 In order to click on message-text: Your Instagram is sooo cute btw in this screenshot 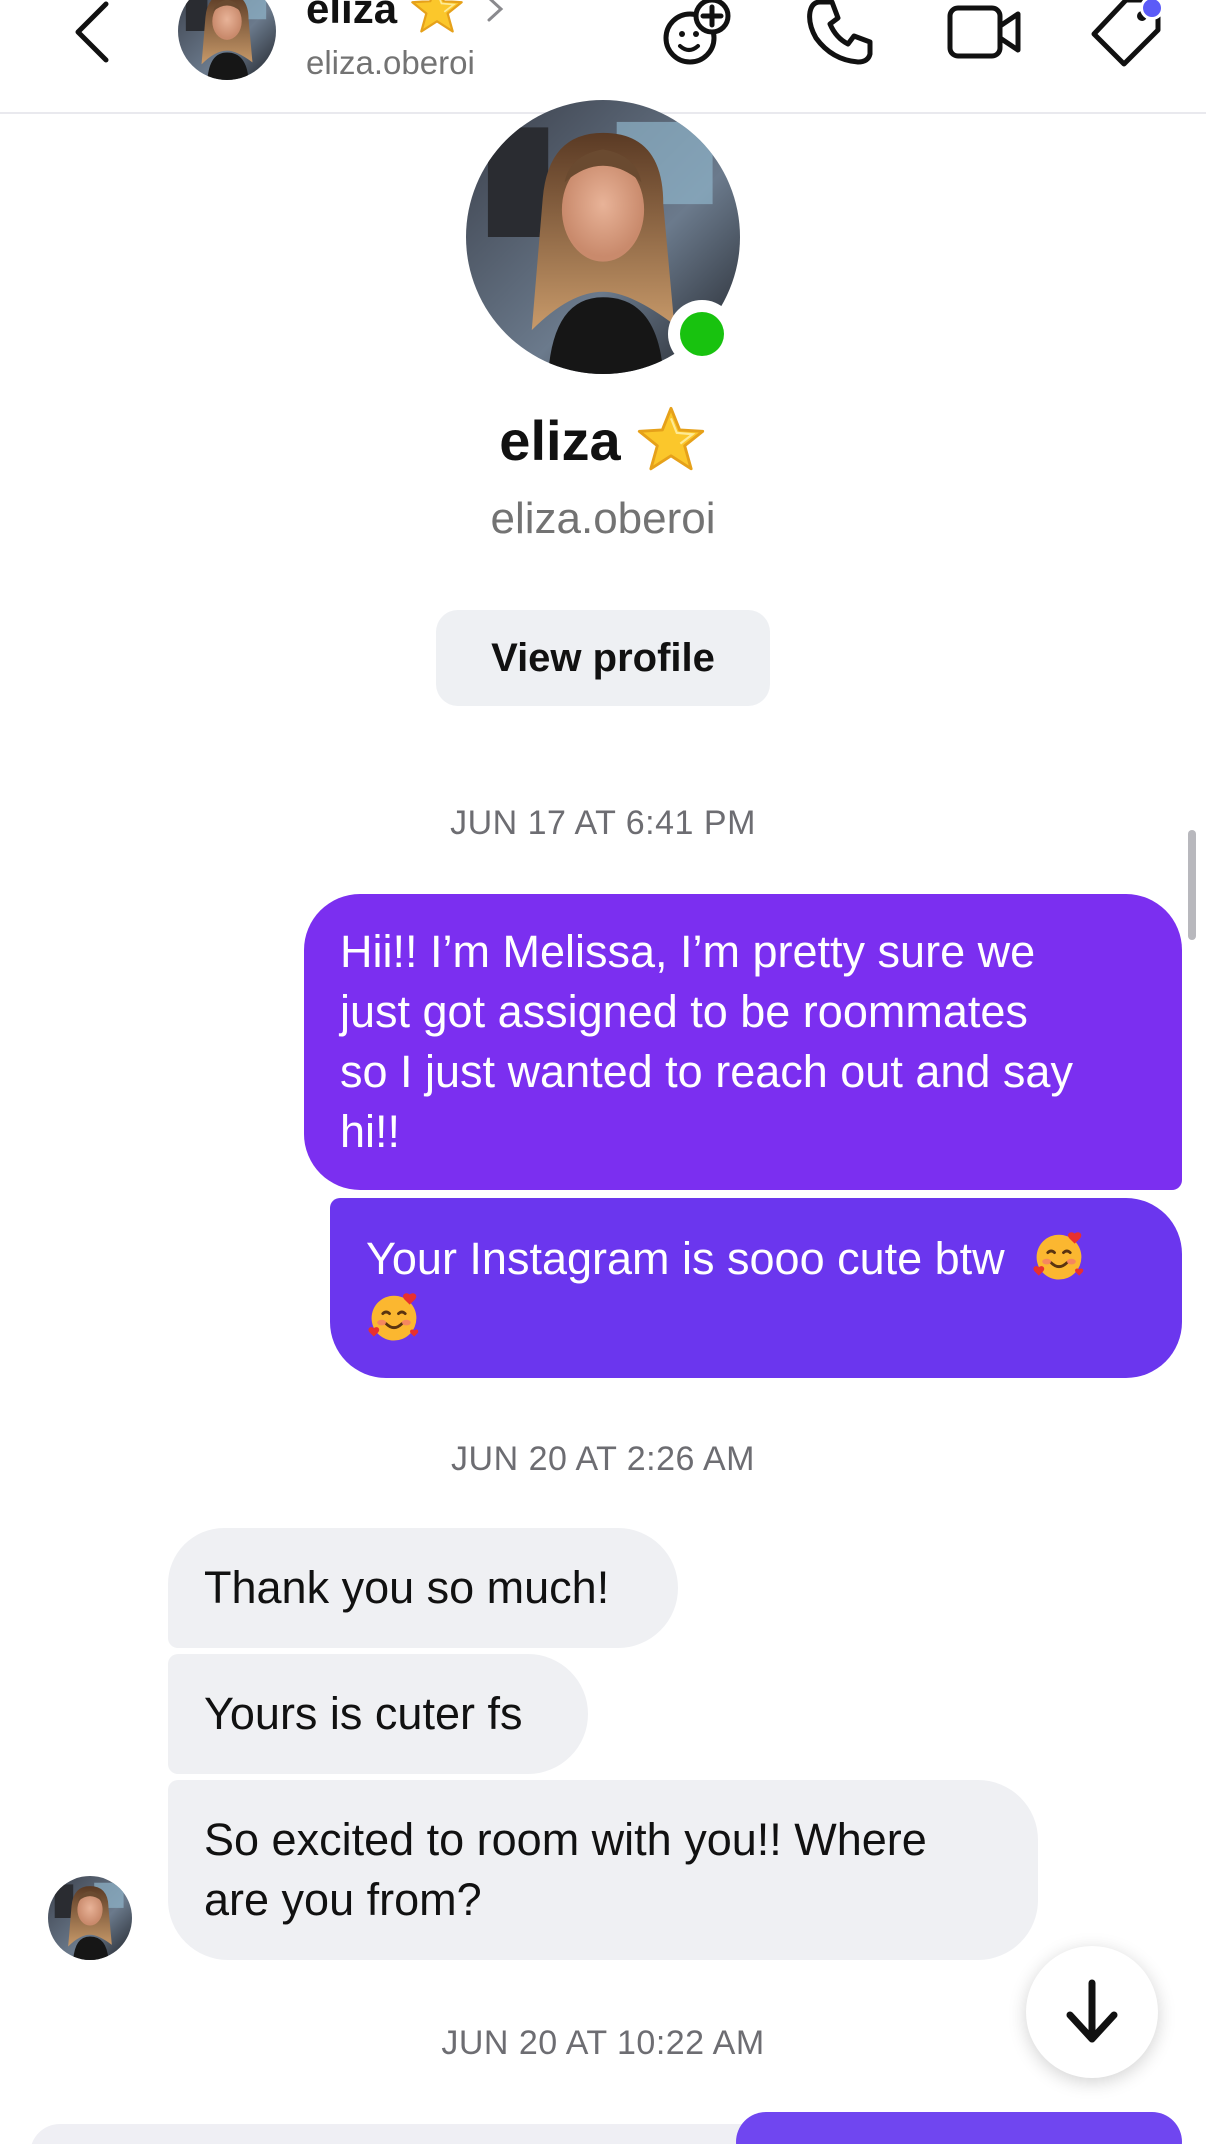, I will do `click(685, 1258)`.